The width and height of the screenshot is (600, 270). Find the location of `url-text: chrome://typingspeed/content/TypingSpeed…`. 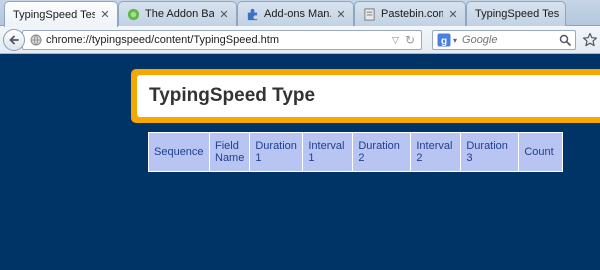

url-text: chrome://typingspeed/content/TypingSpeed… is located at coordinates (219, 40).